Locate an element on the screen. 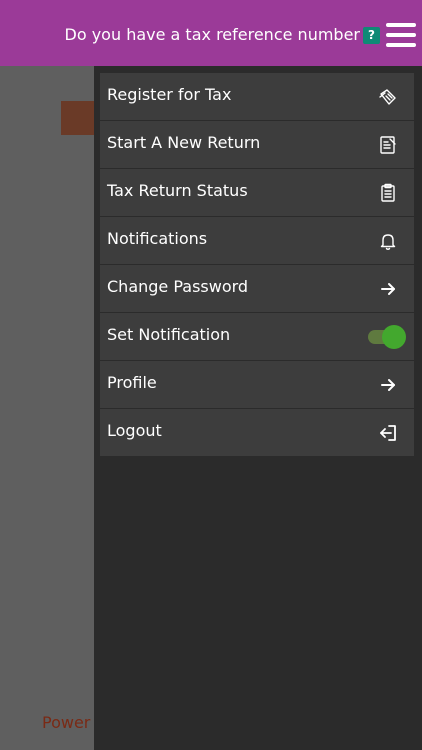 This screenshot has width=422, height=750. menu-item-label: Tax Return Status is located at coordinates (177, 190).